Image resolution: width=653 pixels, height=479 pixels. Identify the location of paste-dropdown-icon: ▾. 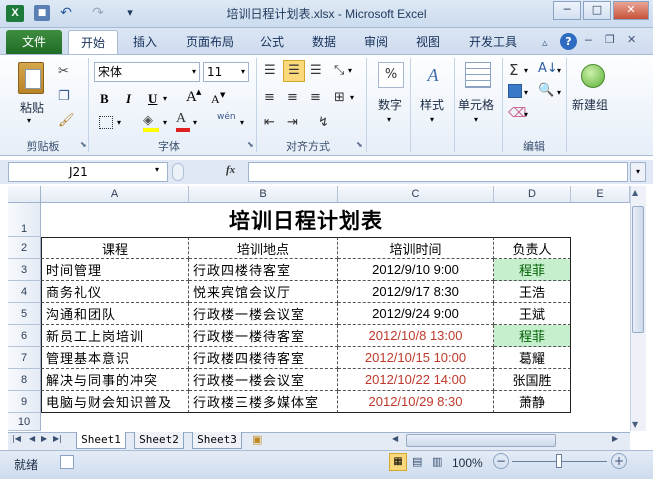
(29, 120).